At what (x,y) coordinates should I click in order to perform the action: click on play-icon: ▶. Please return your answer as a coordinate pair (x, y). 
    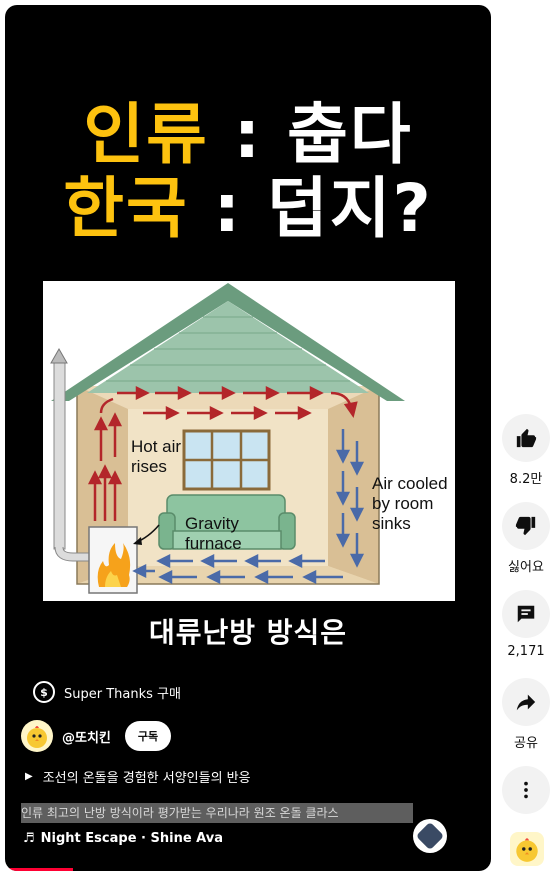
    Looking at the image, I should click on (29, 776).